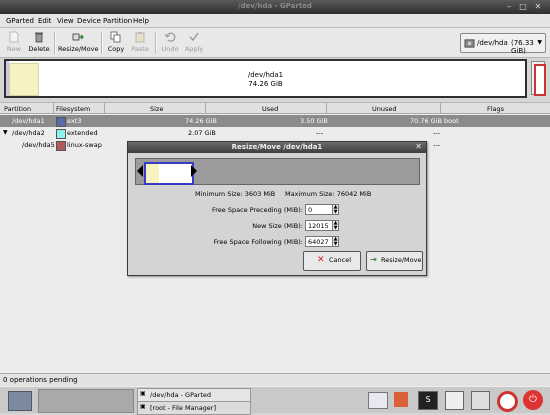 The height and width of the screenshot is (415, 550). Describe the element at coordinates (89, 21) in the screenshot. I see `menu-device: Device` at that location.